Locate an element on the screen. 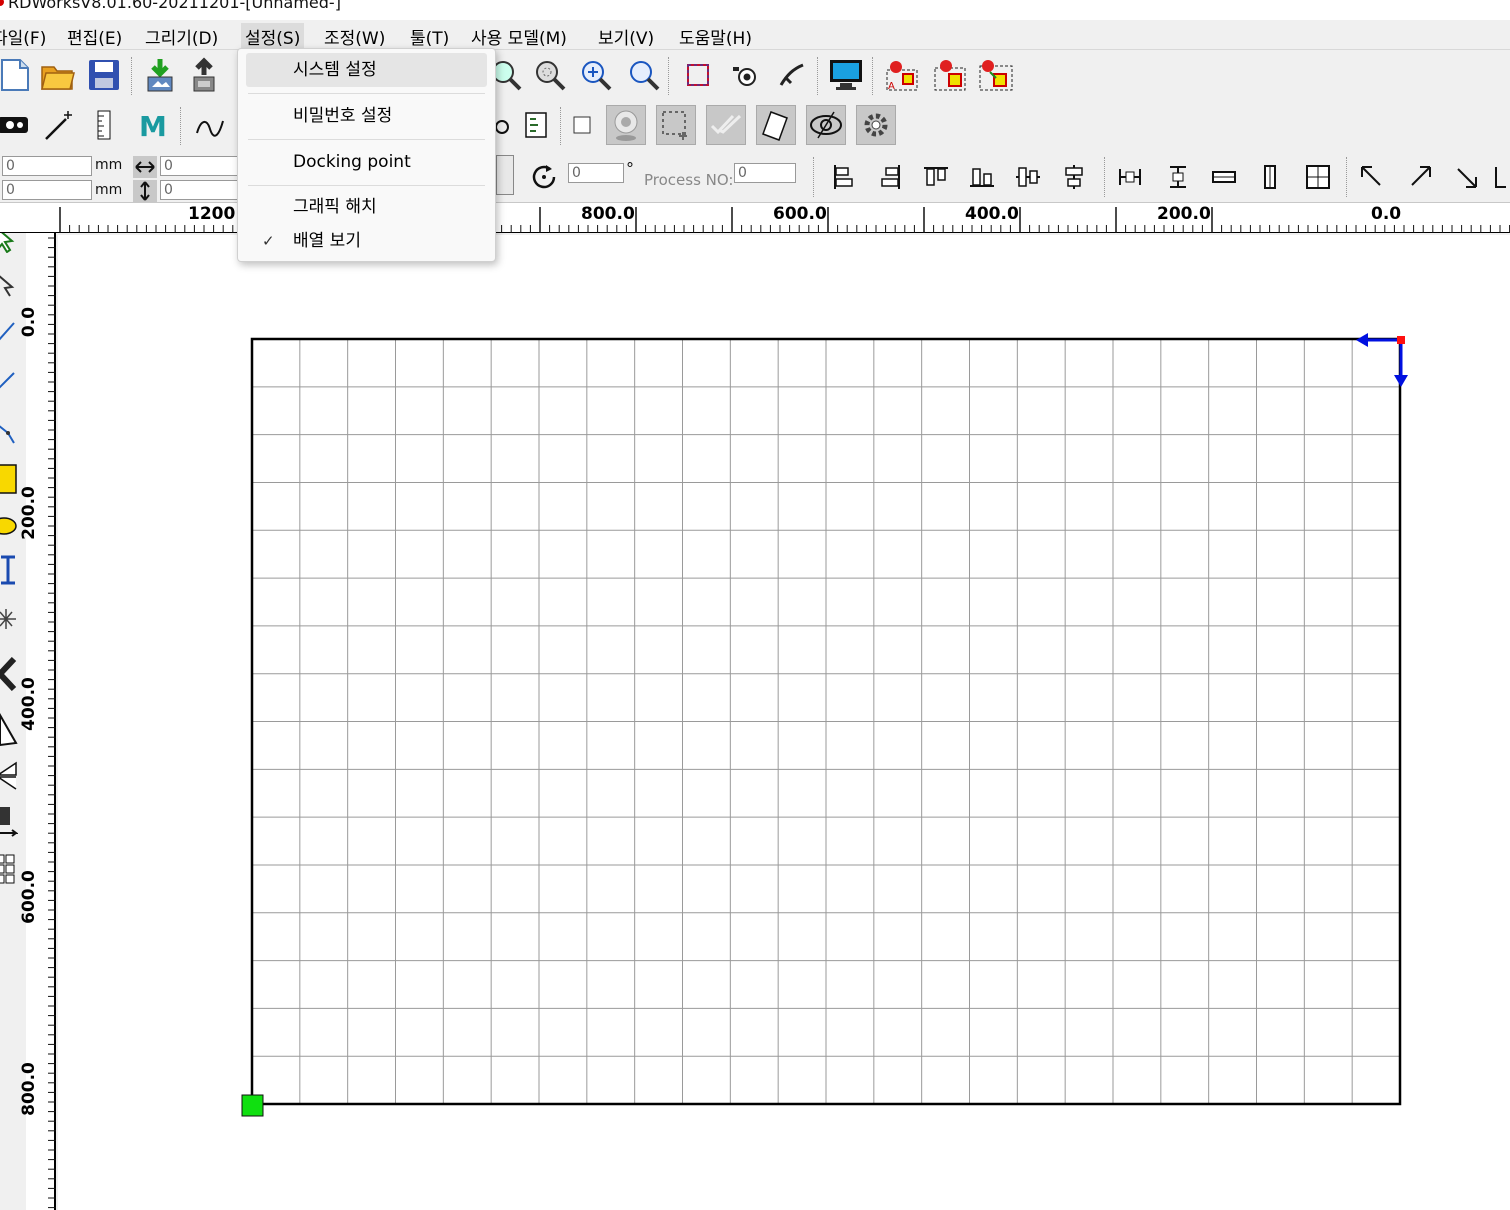  menu-model: 사용 모델(M) is located at coordinates (519, 36).